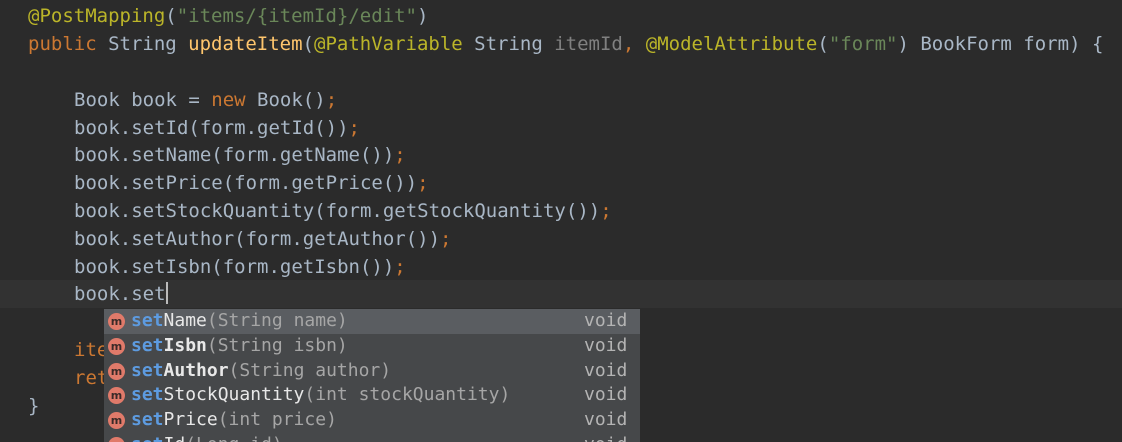 Image resolution: width=1122 pixels, height=442 pixels. Describe the element at coordinates (217, 128) in the screenshot. I see `code-line-4: book.setId(form.getId());` at that location.